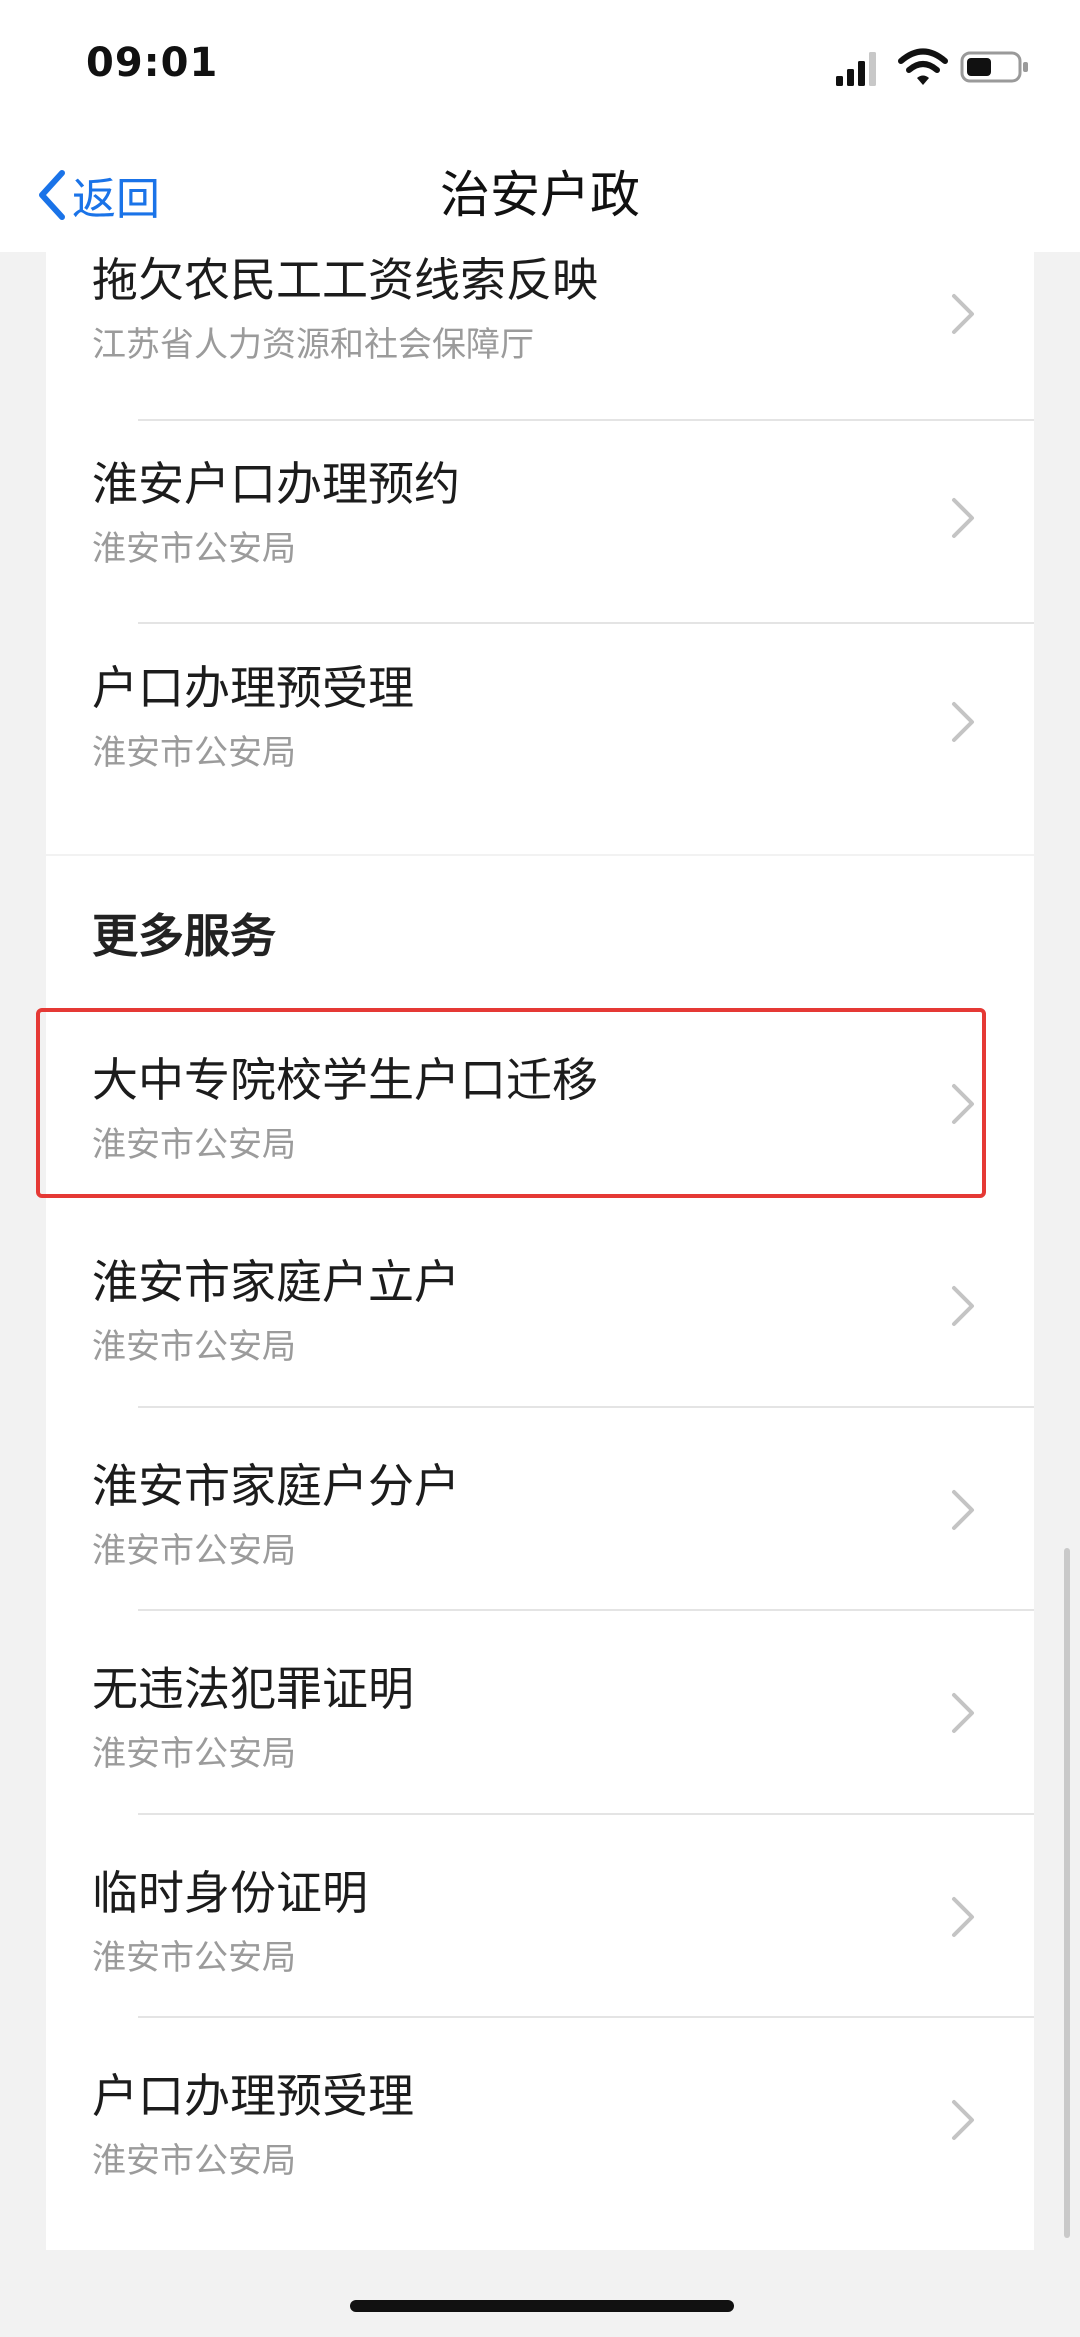 The height and width of the screenshot is (2337, 1080). What do you see at coordinates (540, 1916) in the screenshot?
I see `list-item: 临时身份证明 淮安市公安局` at bounding box center [540, 1916].